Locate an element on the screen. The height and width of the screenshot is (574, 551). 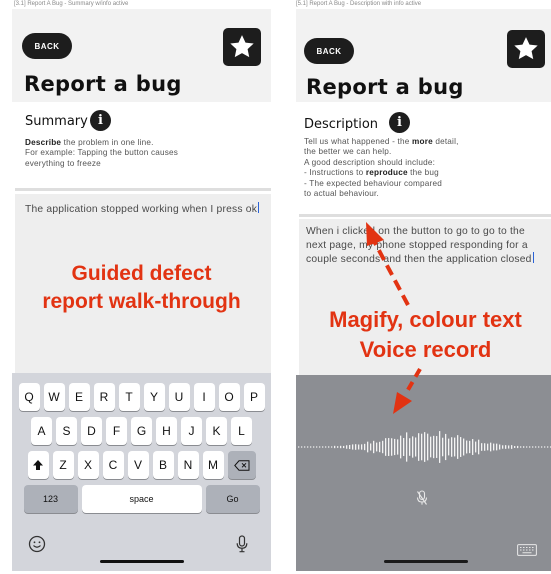
red-dashed-arrow-down is located at coordinates (407, 391).